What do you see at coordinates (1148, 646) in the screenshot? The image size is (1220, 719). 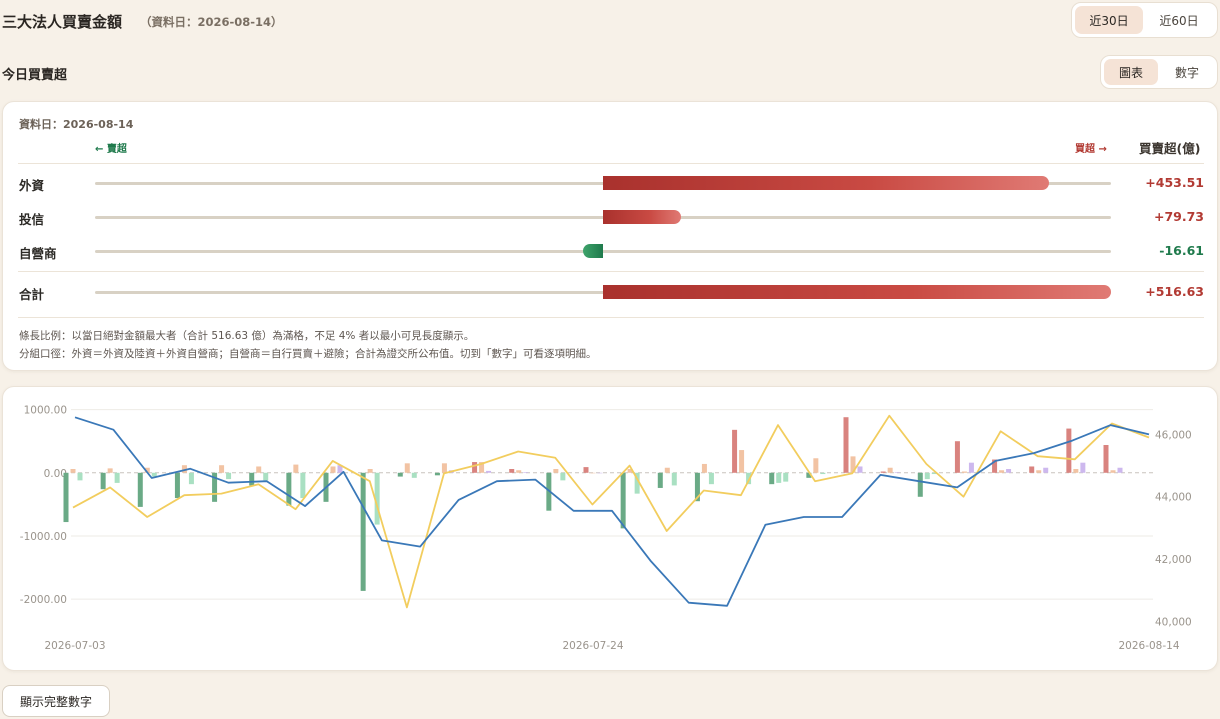 I see `x-axis-tick: 2026-08-14` at bounding box center [1148, 646].